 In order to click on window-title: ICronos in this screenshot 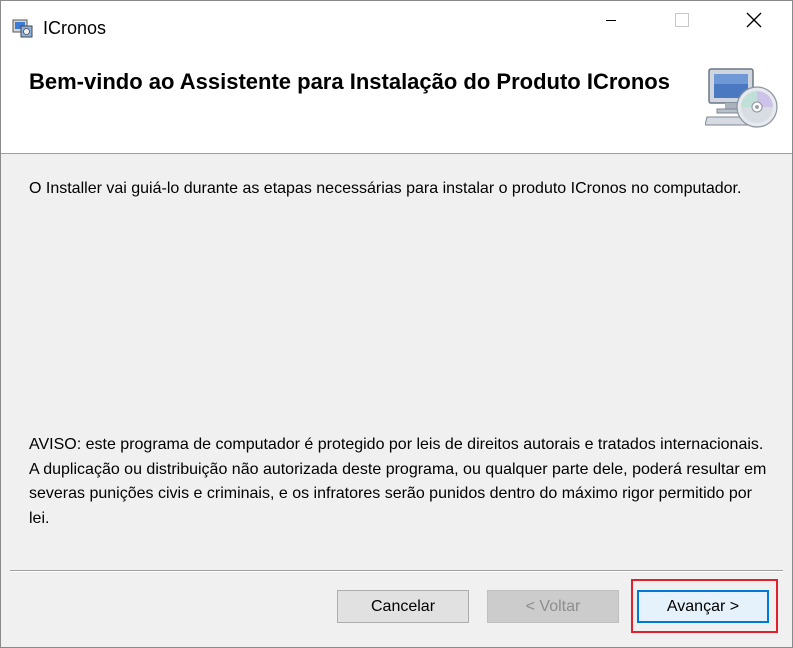, I will do `click(75, 28)`.